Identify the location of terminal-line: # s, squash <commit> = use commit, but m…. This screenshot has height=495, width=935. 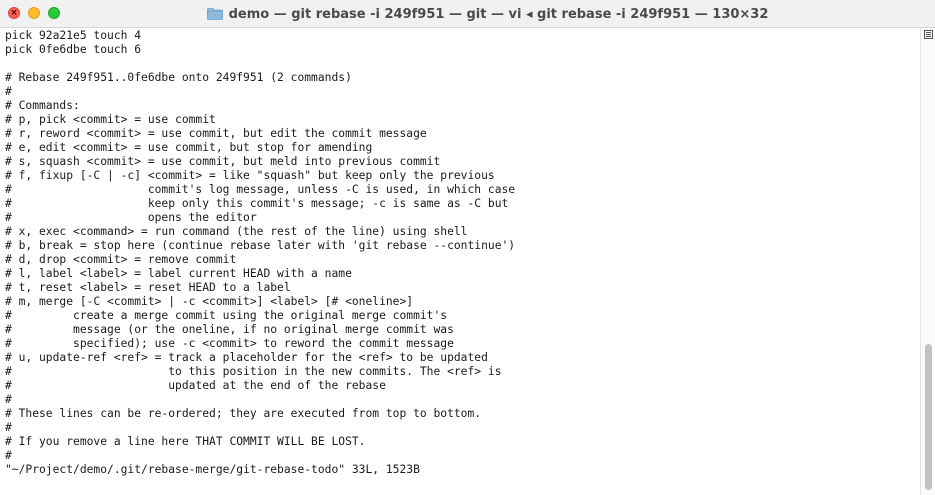
(223, 161).